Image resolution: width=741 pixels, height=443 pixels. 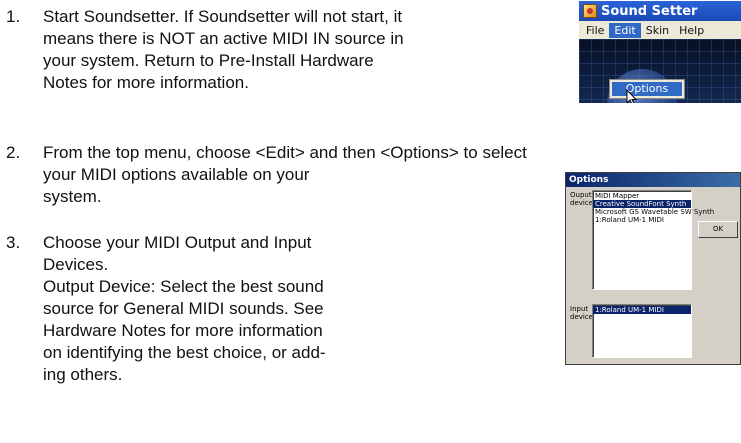 I want to click on step-line: Notes for more information., so click(x=146, y=82).